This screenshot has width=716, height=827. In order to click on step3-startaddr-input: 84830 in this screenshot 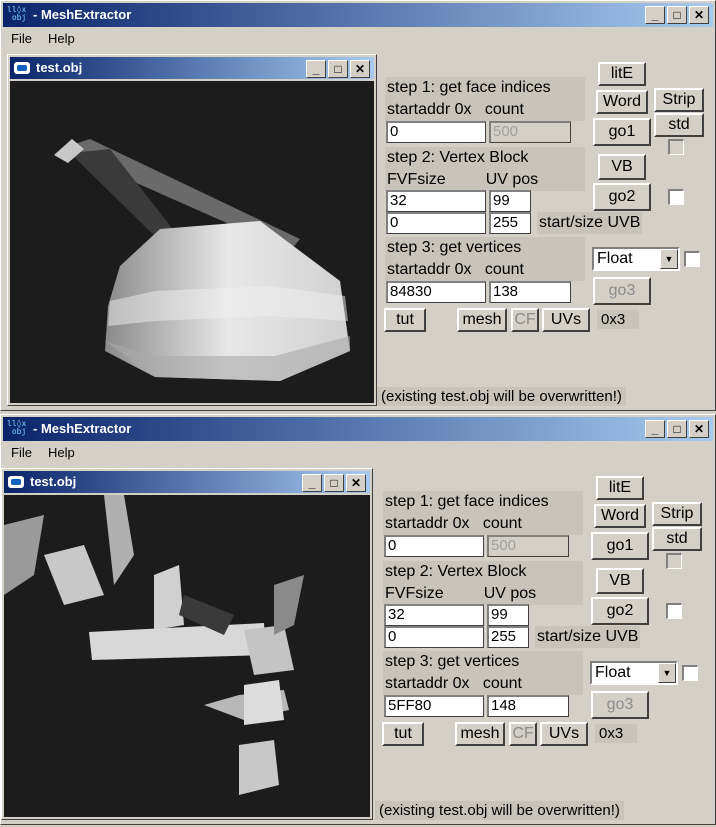, I will do `click(436, 292)`.